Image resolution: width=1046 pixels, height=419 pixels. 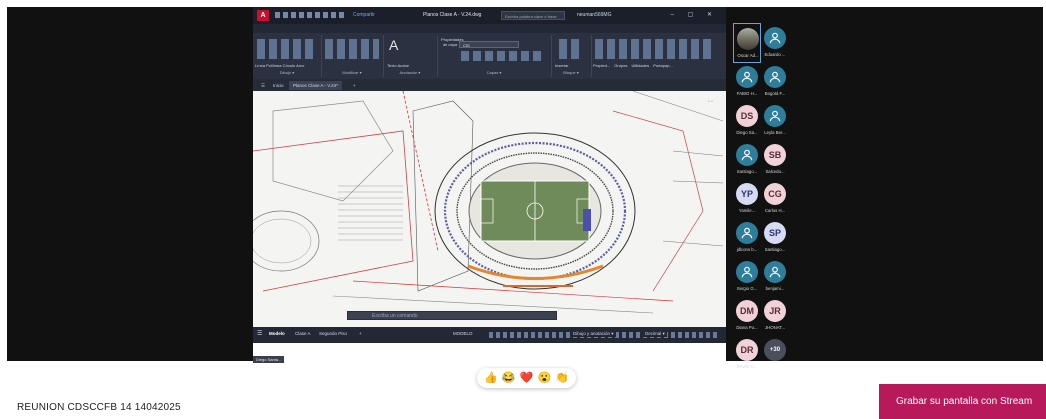 What do you see at coordinates (775, 350) in the screenshot?
I see `more-participants-badge: +30` at bounding box center [775, 350].